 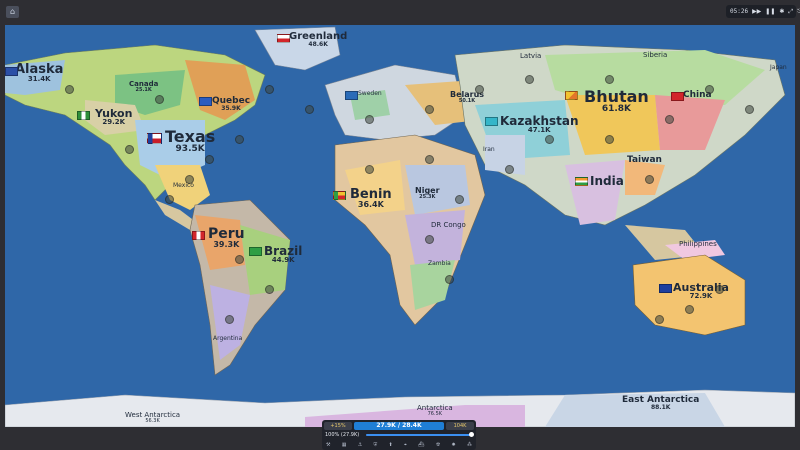 What do you see at coordinates (530, 56) in the screenshot?
I see `country-label-latvia: Latvia` at bounding box center [530, 56].